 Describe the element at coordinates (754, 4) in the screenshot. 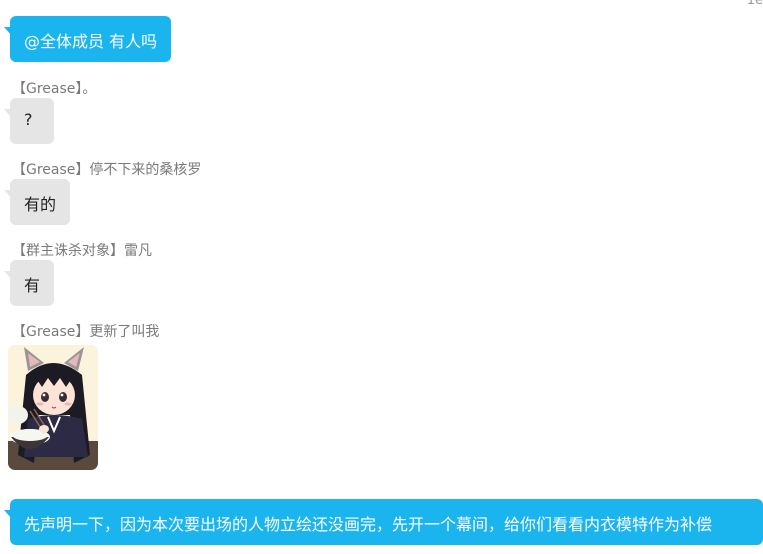

I see `corner-timestamp: 1e` at that location.